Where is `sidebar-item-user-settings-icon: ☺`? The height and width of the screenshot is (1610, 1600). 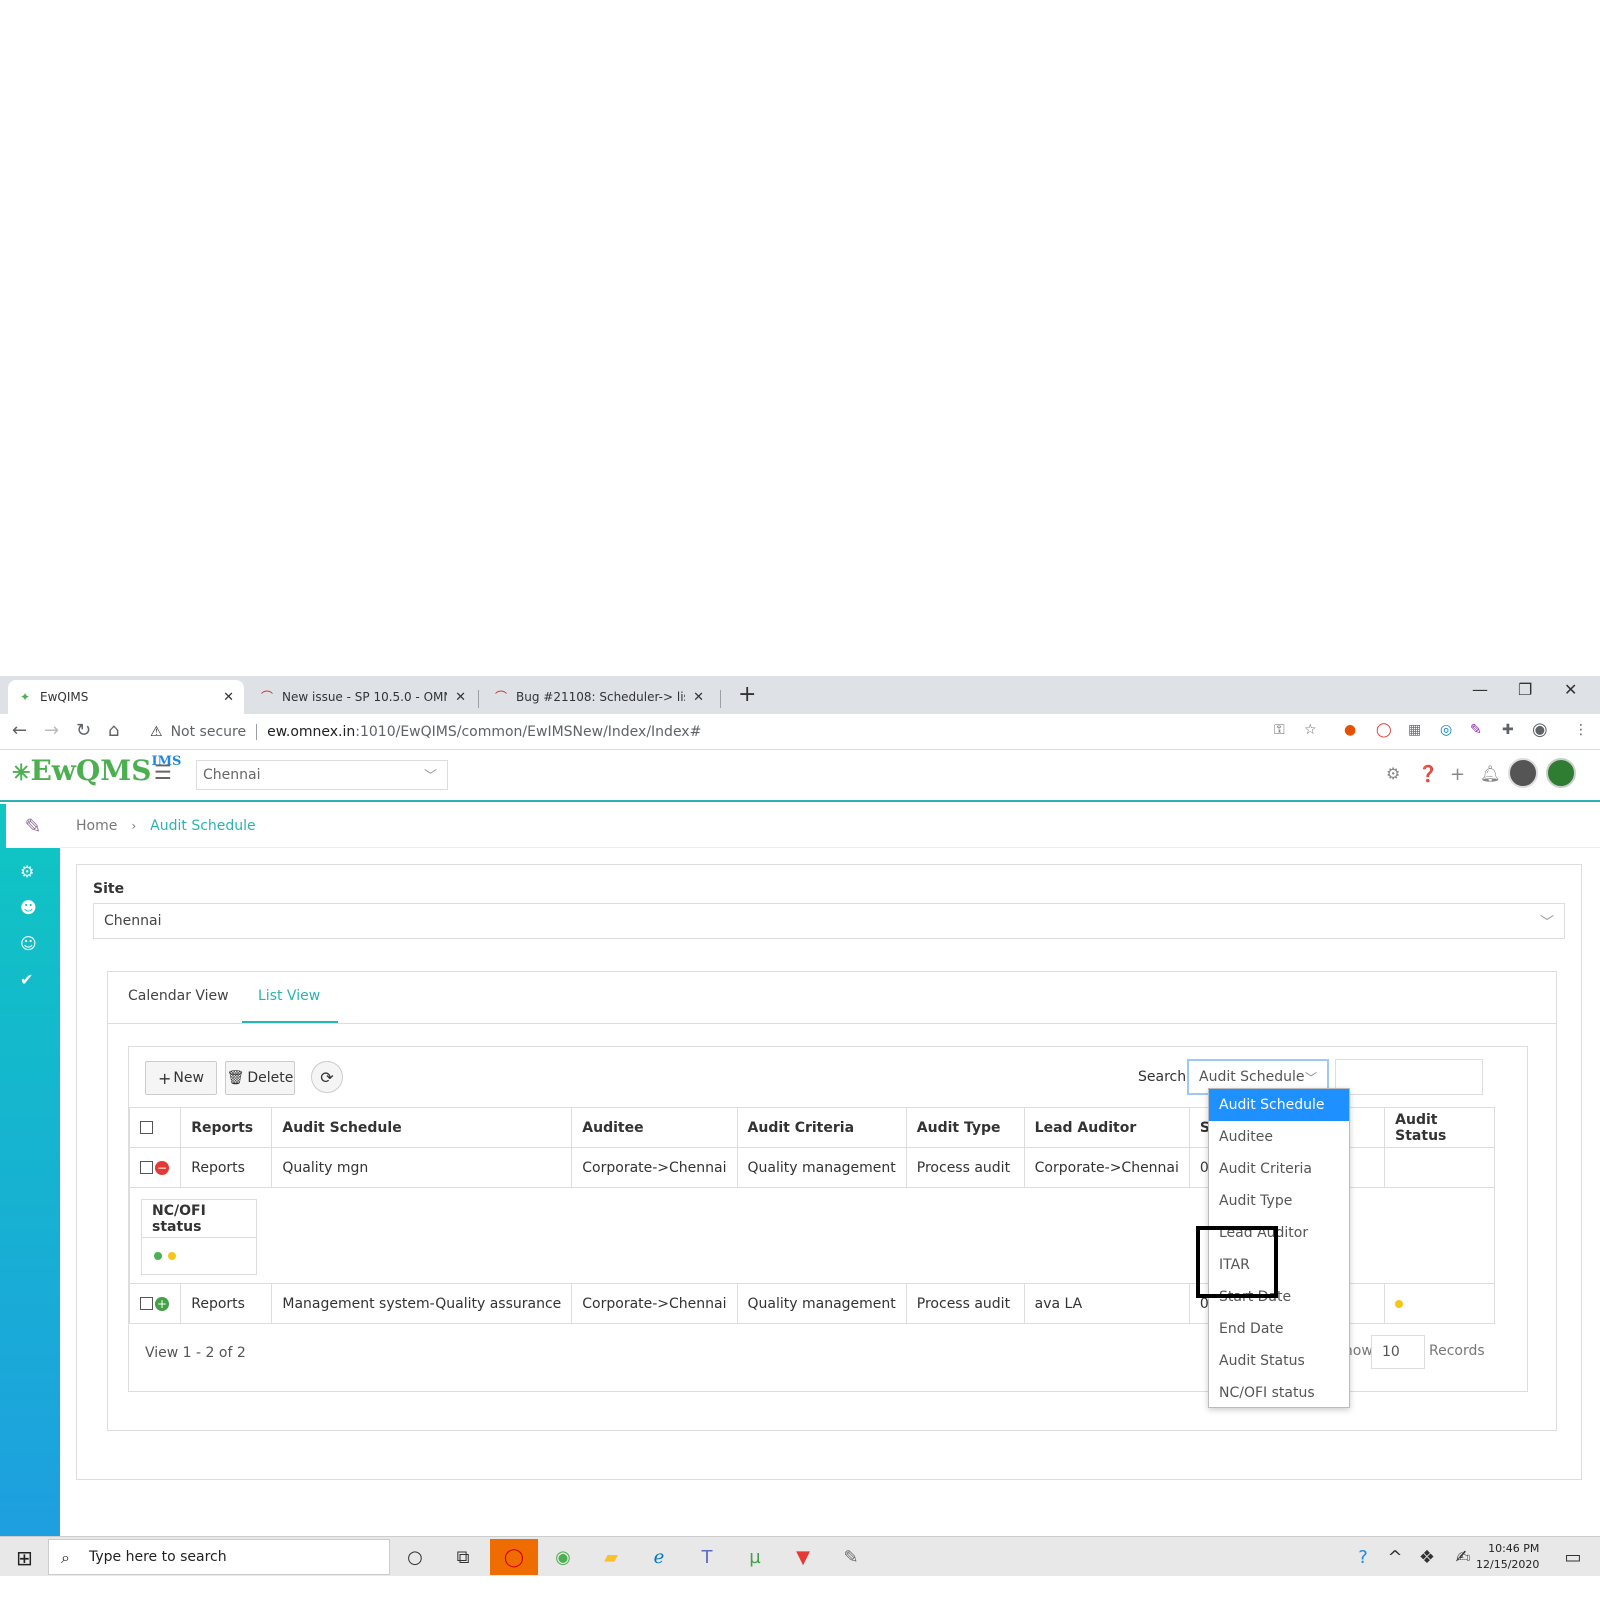
sidebar-item-user-settings-icon: ☺ is located at coordinates (28, 943).